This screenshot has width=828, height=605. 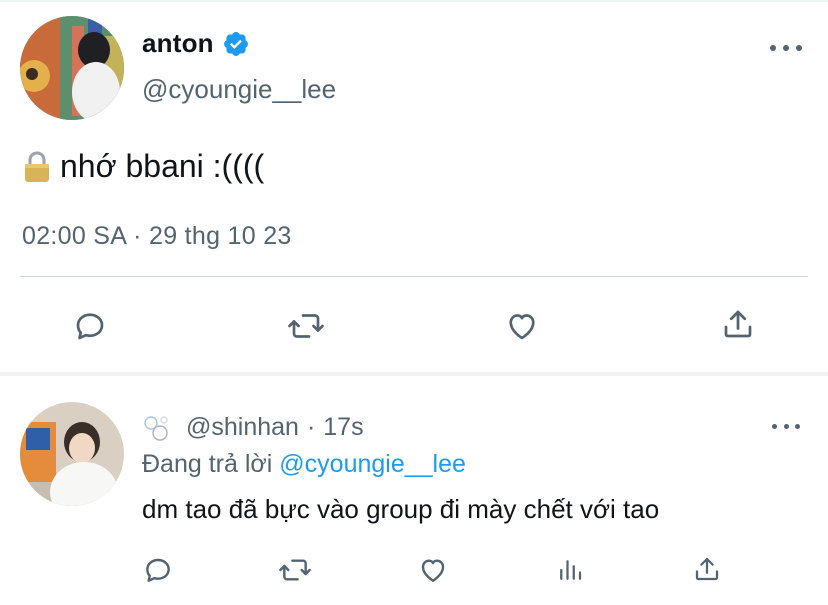 I want to click on avatar, so click(x=72, y=68).